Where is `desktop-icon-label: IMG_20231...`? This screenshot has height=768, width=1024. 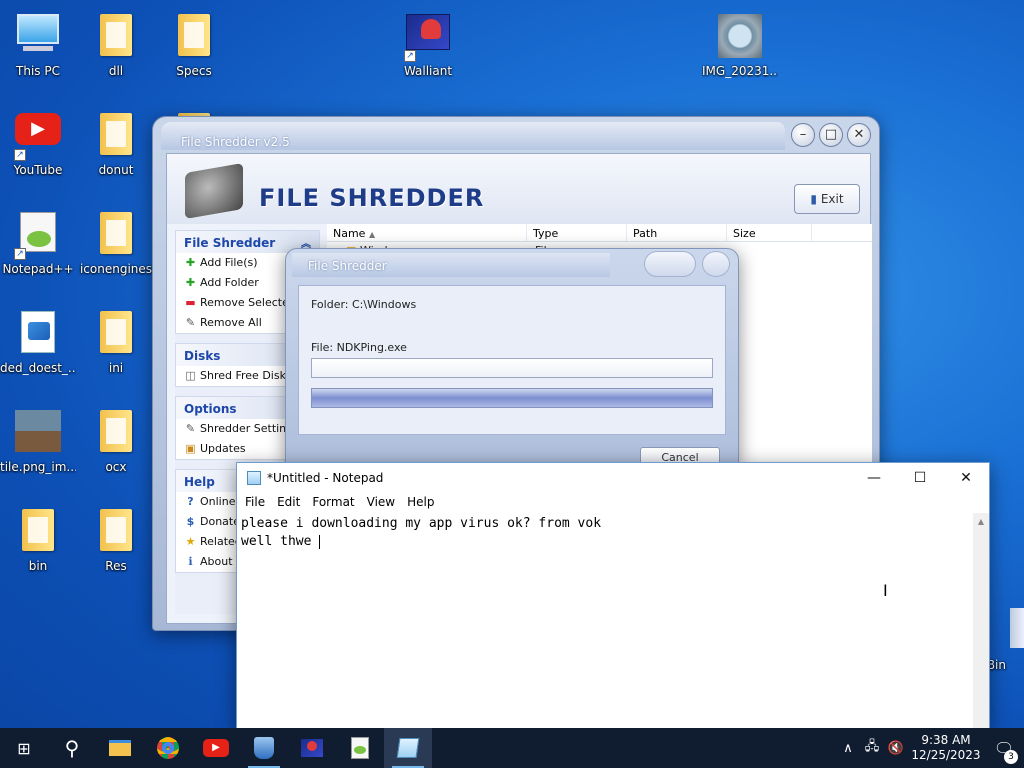 desktop-icon-label: IMG_20231... is located at coordinates (740, 71).